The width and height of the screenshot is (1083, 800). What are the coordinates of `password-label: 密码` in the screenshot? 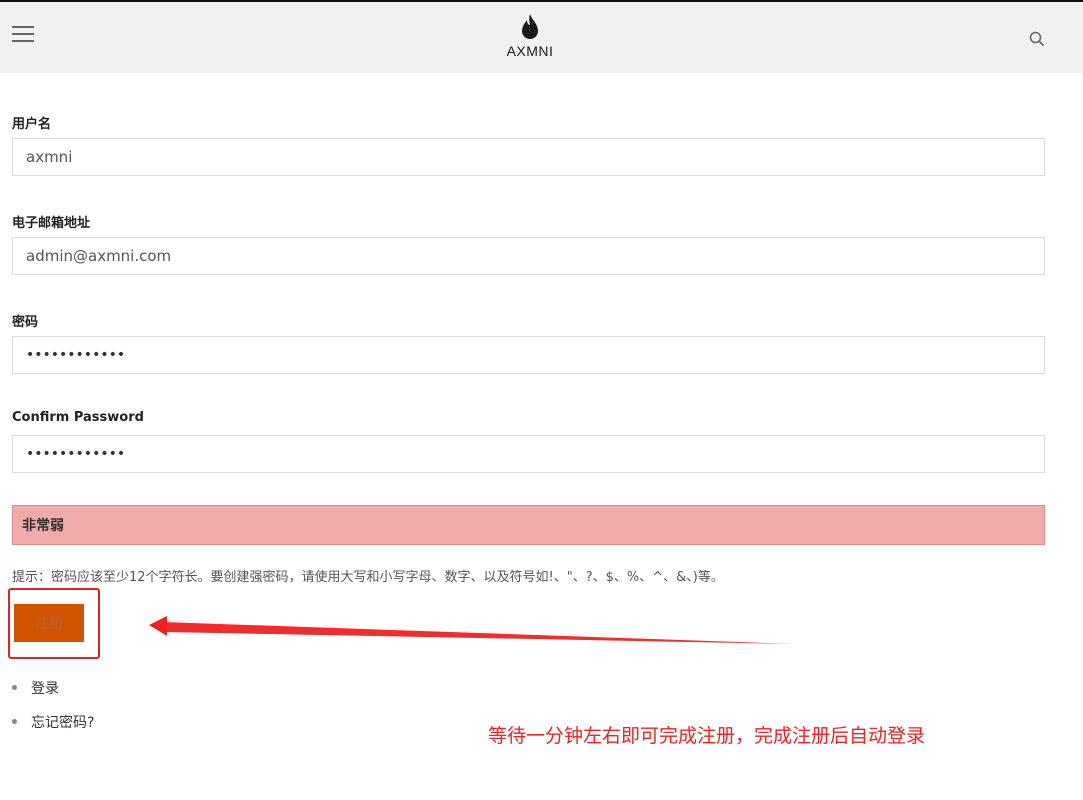 It's located at (25, 322).